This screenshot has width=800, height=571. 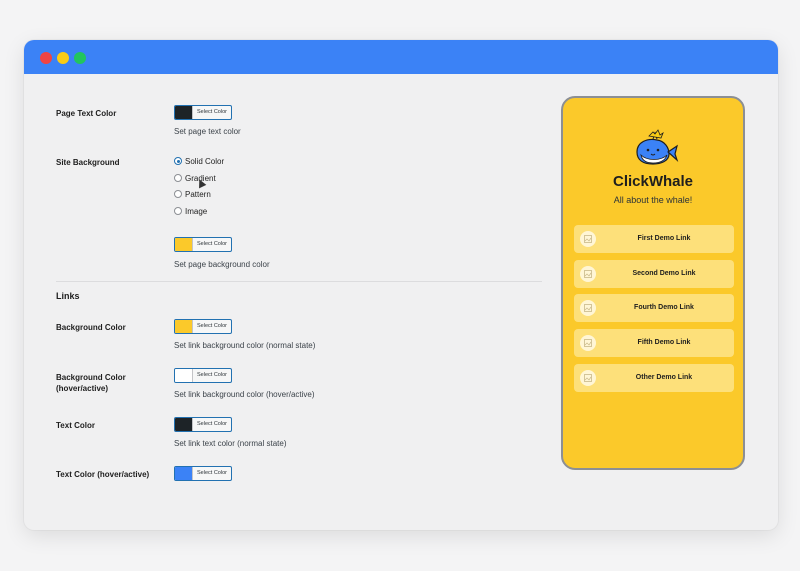 I want to click on link-background-hover-button: Select Color, so click(x=203, y=375).